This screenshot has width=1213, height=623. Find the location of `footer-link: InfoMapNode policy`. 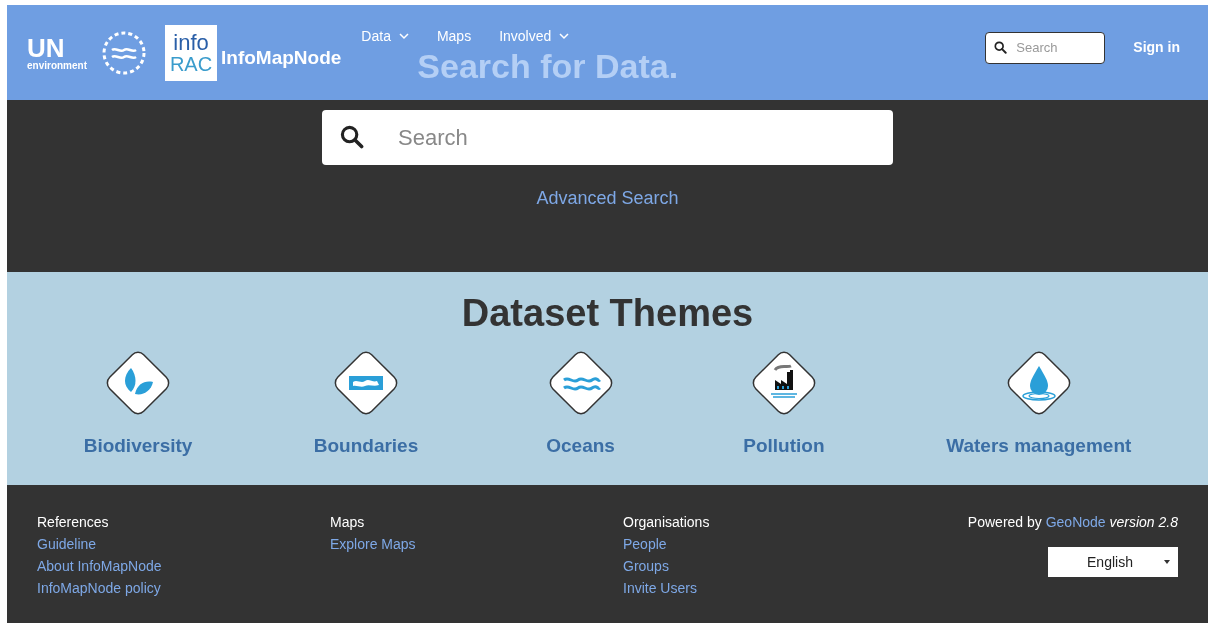

footer-link: InfoMapNode policy is located at coordinates (183, 588).